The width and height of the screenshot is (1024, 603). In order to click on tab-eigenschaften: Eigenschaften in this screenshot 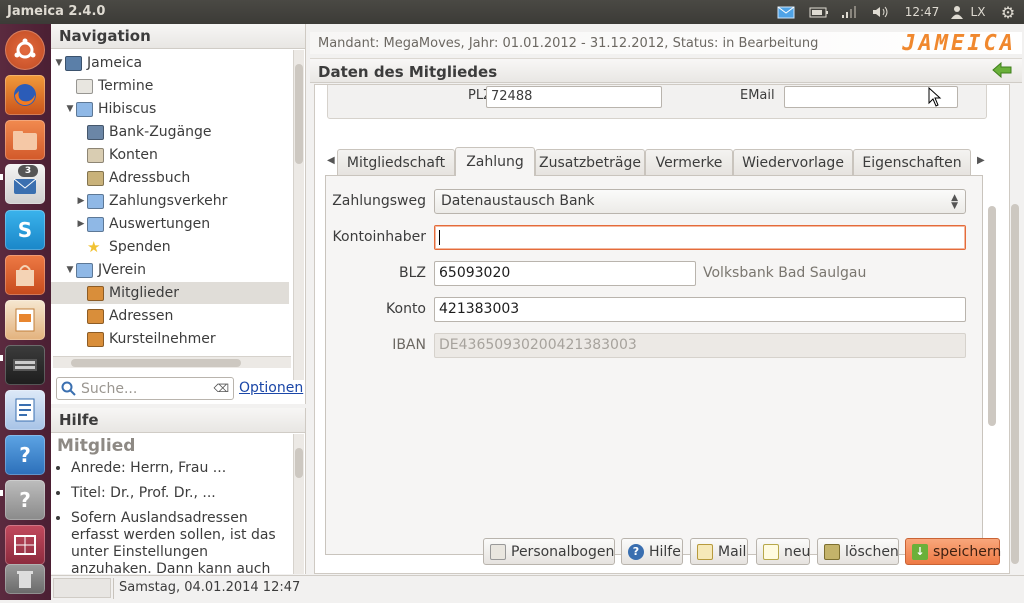, I will do `click(912, 162)`.